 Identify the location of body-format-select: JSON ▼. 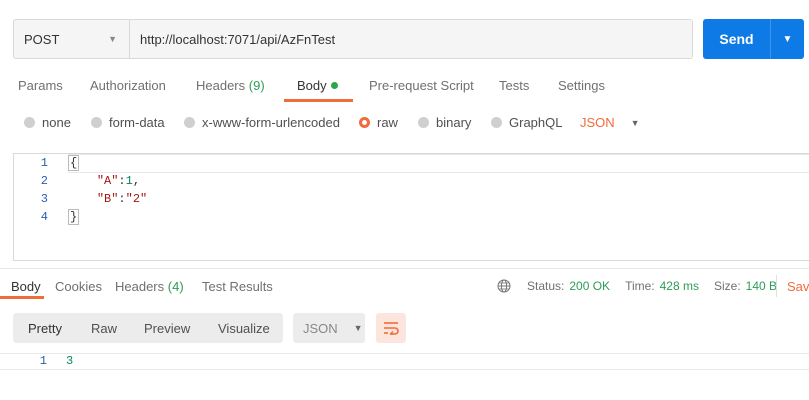
(610, 122).